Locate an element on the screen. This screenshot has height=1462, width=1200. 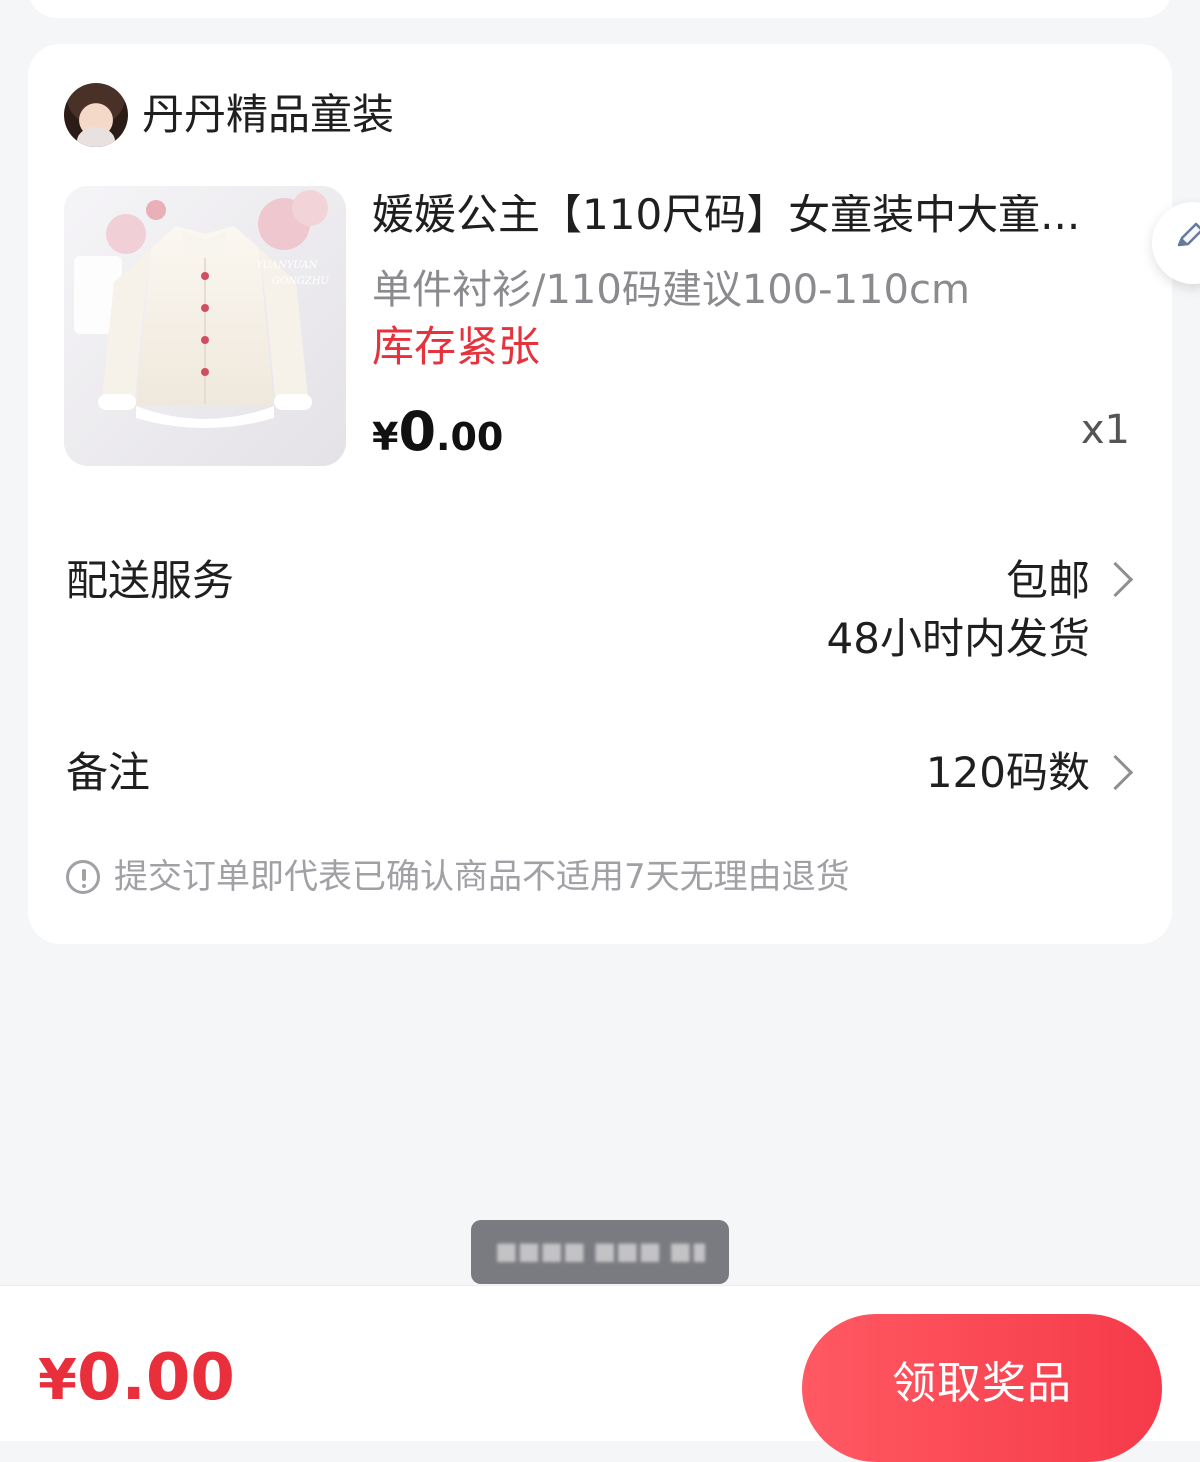
product-price-decimal: .00 is located at coordinates (470, 437).